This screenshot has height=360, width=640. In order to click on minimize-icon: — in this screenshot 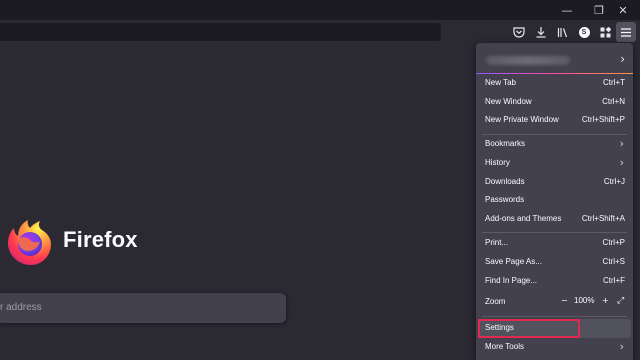, I will do `click(567, 10)`.